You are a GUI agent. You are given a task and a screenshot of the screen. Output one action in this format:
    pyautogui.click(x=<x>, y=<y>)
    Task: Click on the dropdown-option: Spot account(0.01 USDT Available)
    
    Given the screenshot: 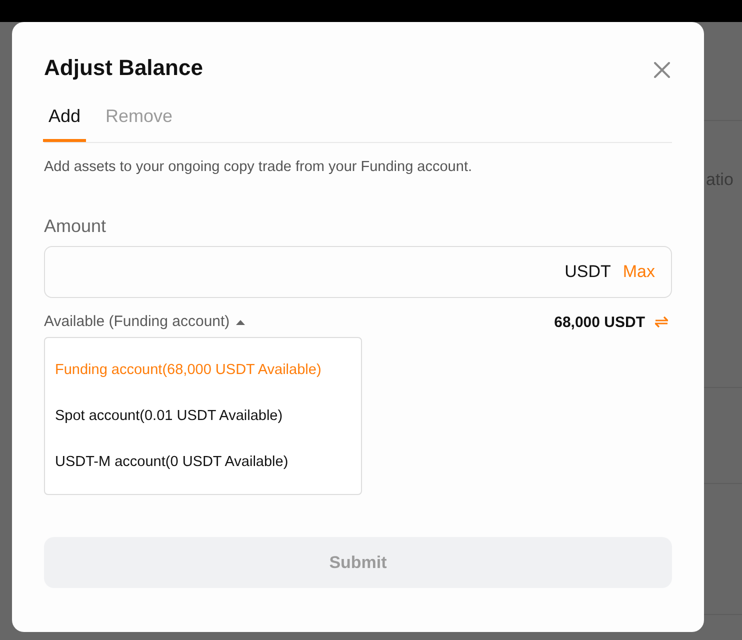 What is the action you would take?
    pyautogui.click(x=203, y=416)
    